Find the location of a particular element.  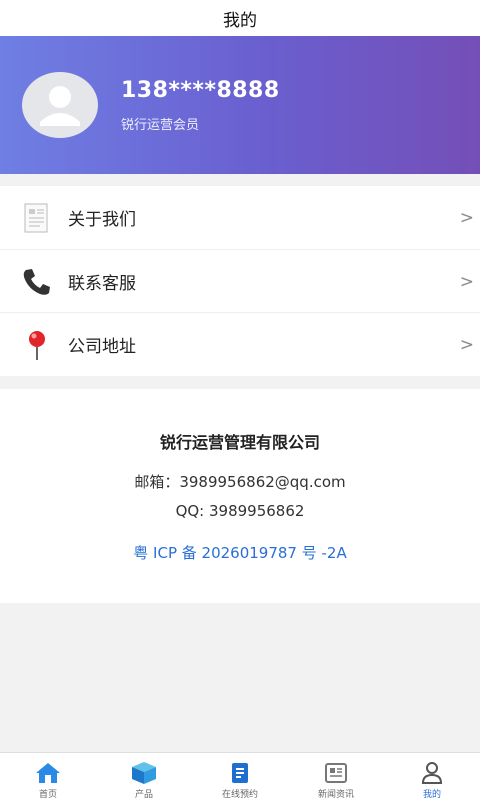

member-label: 锐行运营会员 is located at coordinates (160, 125).